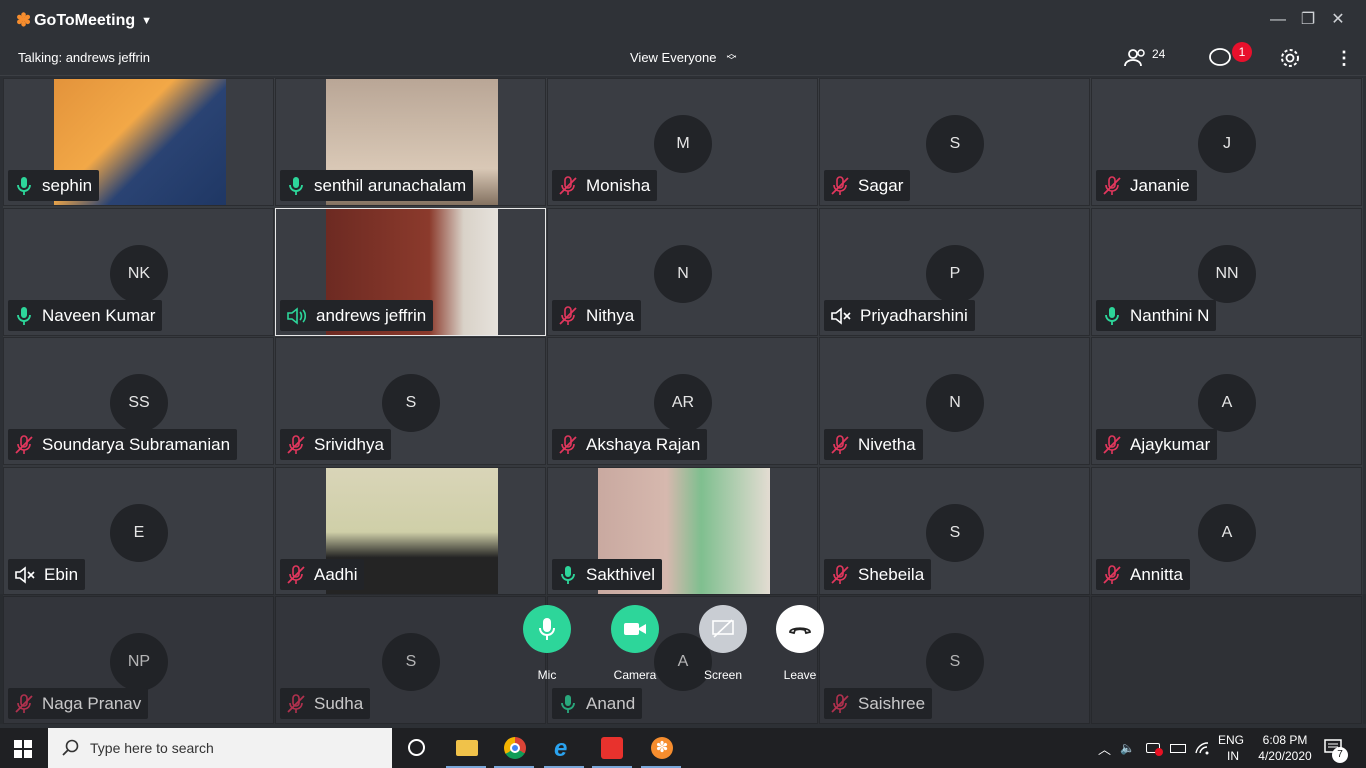  Describe the element at coordinates (682, 531) in the screenshot. I see `participant-tile: Sakthivel` at that location.